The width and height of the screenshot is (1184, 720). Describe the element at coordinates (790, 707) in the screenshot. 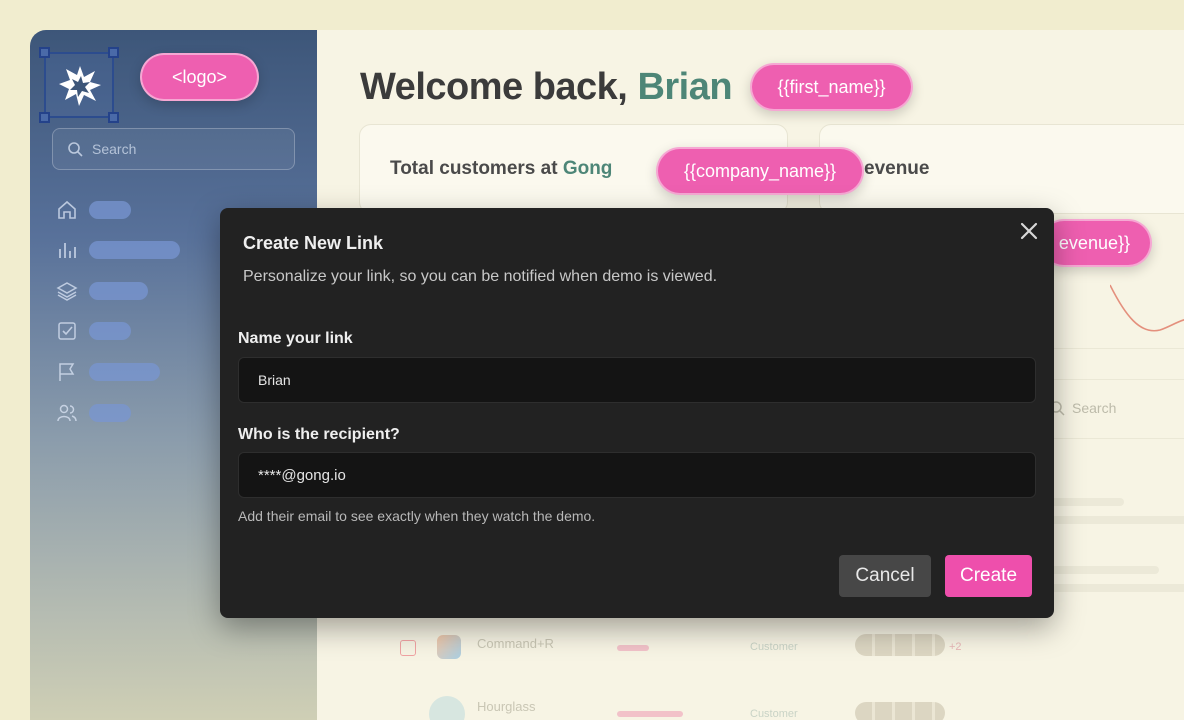

I see `table-row: Hourglass Customer` at that location.